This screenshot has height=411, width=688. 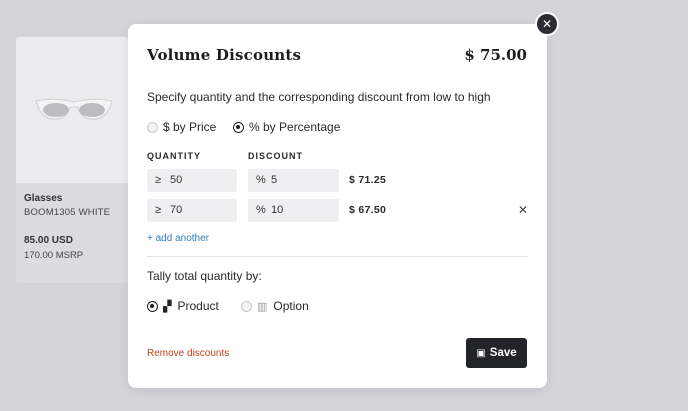 I want to click on close-icon: ✕, so click(x=547, y=24).